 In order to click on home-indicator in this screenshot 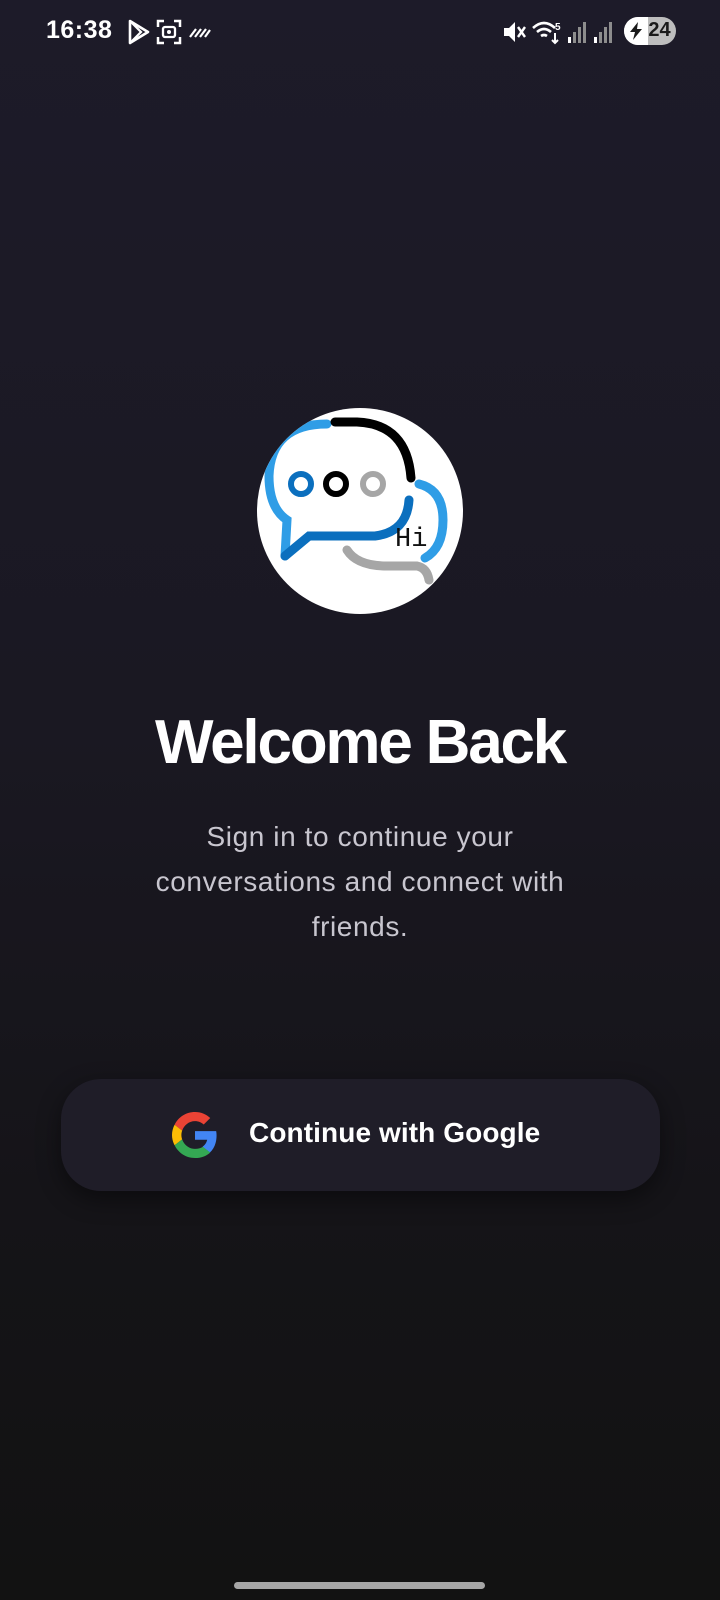, I will do `click(359, 1585)`.